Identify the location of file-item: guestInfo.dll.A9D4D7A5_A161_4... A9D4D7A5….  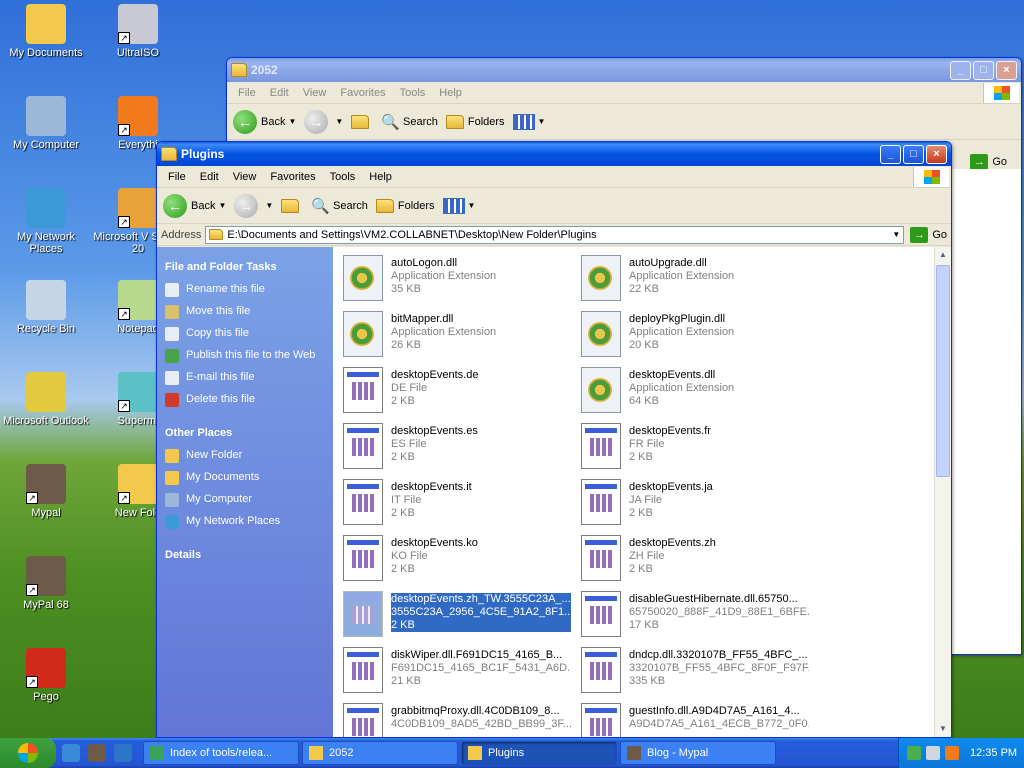
(696, 720).